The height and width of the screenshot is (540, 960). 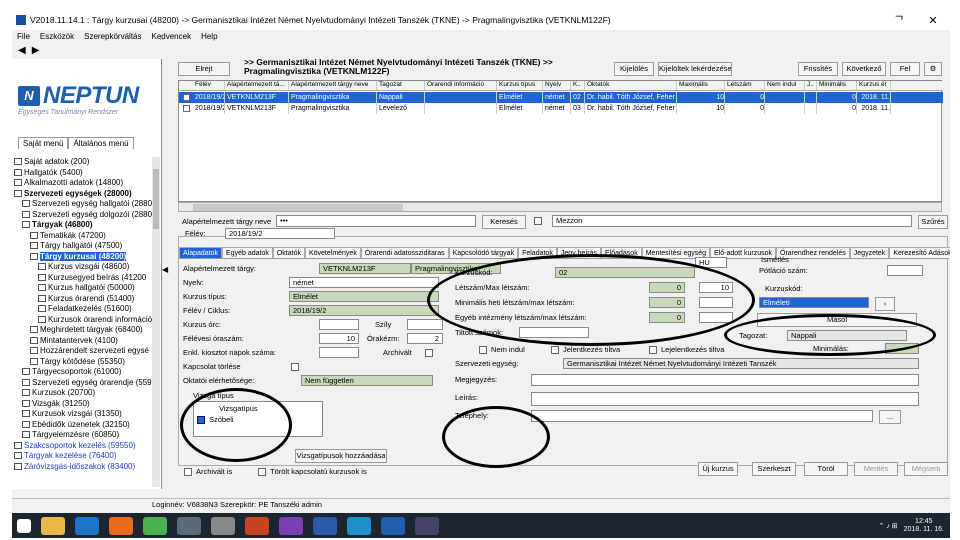 I want to click on grid-column-header: Kurzus ér, so click(x=874, y=85).